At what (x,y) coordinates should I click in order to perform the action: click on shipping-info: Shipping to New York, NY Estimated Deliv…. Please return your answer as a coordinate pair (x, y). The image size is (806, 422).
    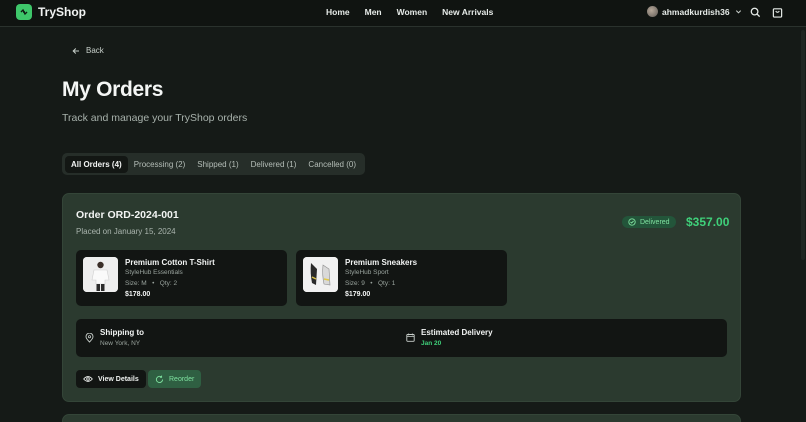
    Looking at the image, I should click on (401, 338).